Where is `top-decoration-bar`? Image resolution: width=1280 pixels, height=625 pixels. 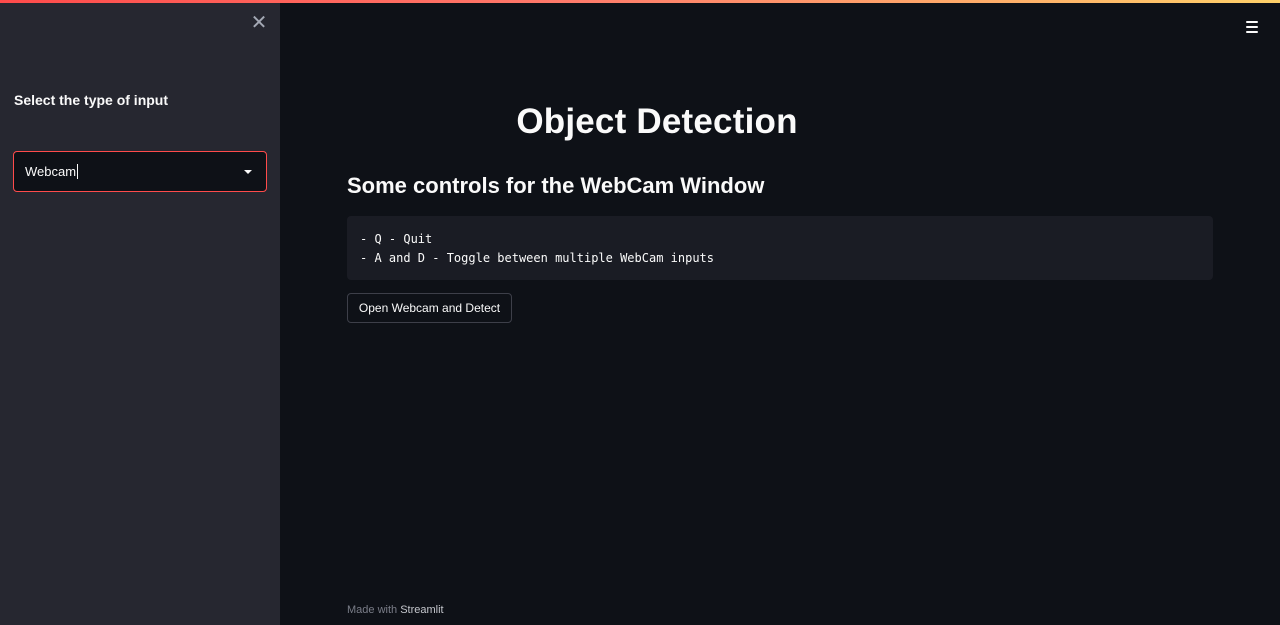
top-decoration-bar is located at coordinates (640, 1).